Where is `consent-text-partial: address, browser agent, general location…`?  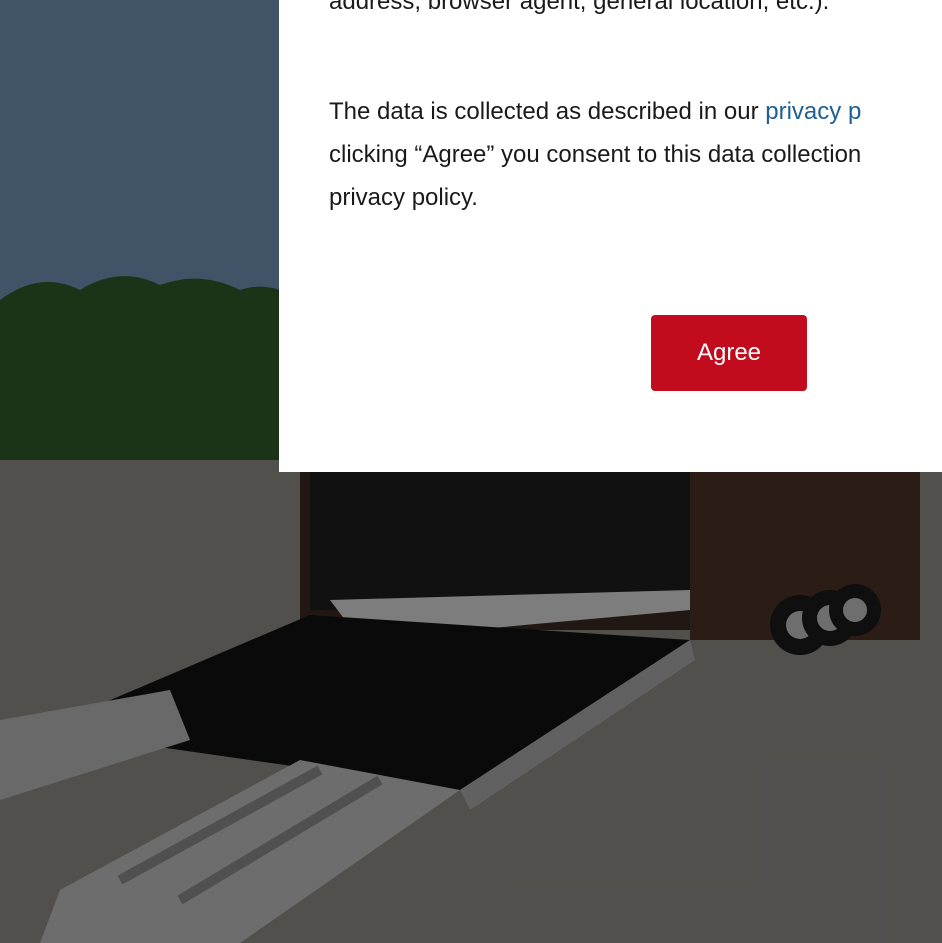
consent-text-partial: address, browser agent, general location… is located at coordinates (579, 7).